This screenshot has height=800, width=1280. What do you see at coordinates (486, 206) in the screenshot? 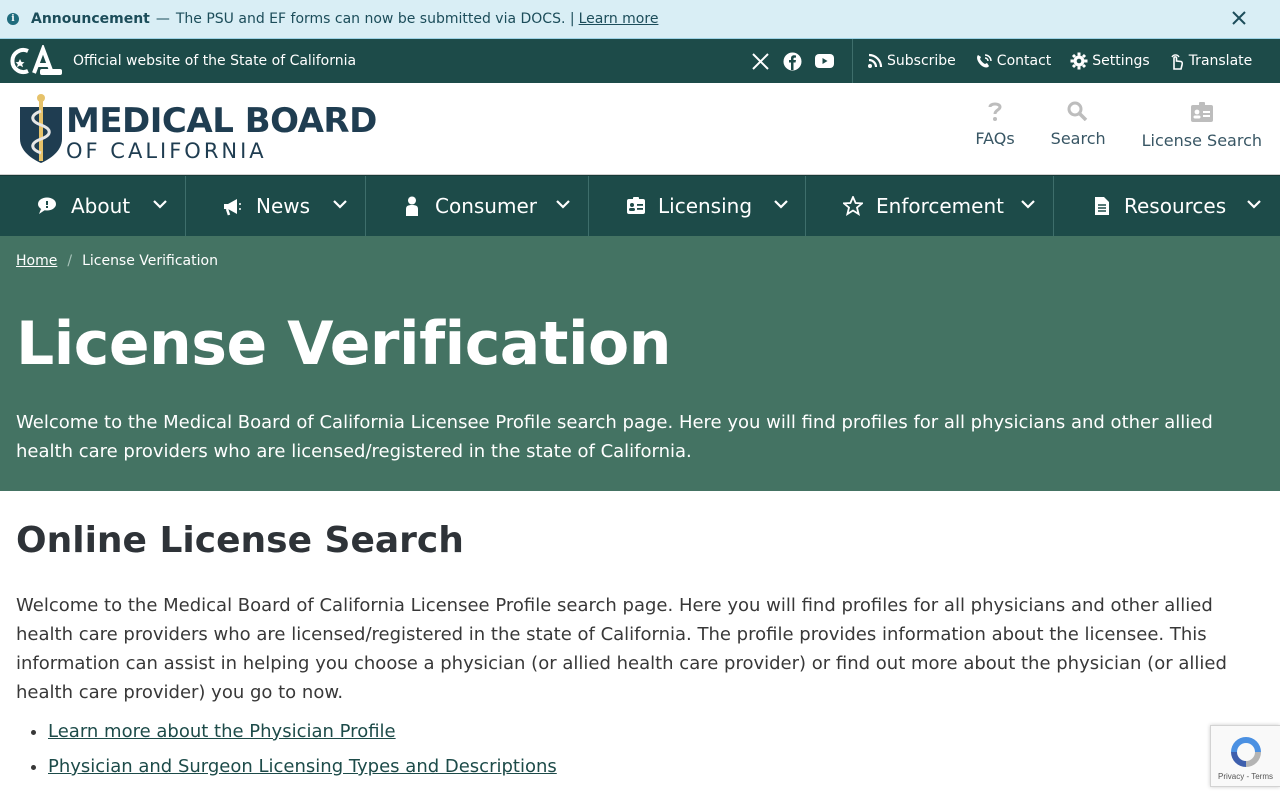
I see `nav-consumer-label: Consumer` at bounding box center [486, 206].